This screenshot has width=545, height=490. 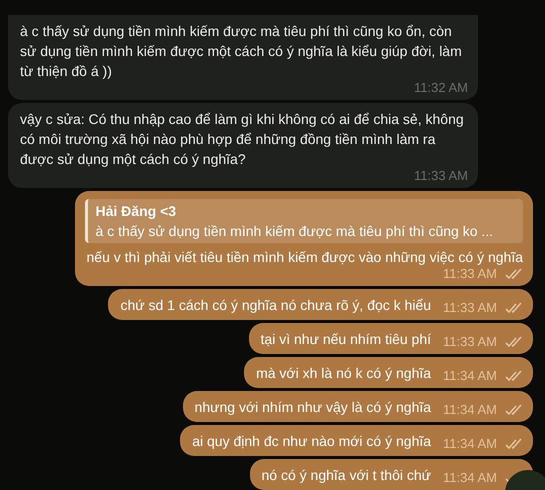 I want to click on message-time: 11:32 AM, so click(x=441, y=88).